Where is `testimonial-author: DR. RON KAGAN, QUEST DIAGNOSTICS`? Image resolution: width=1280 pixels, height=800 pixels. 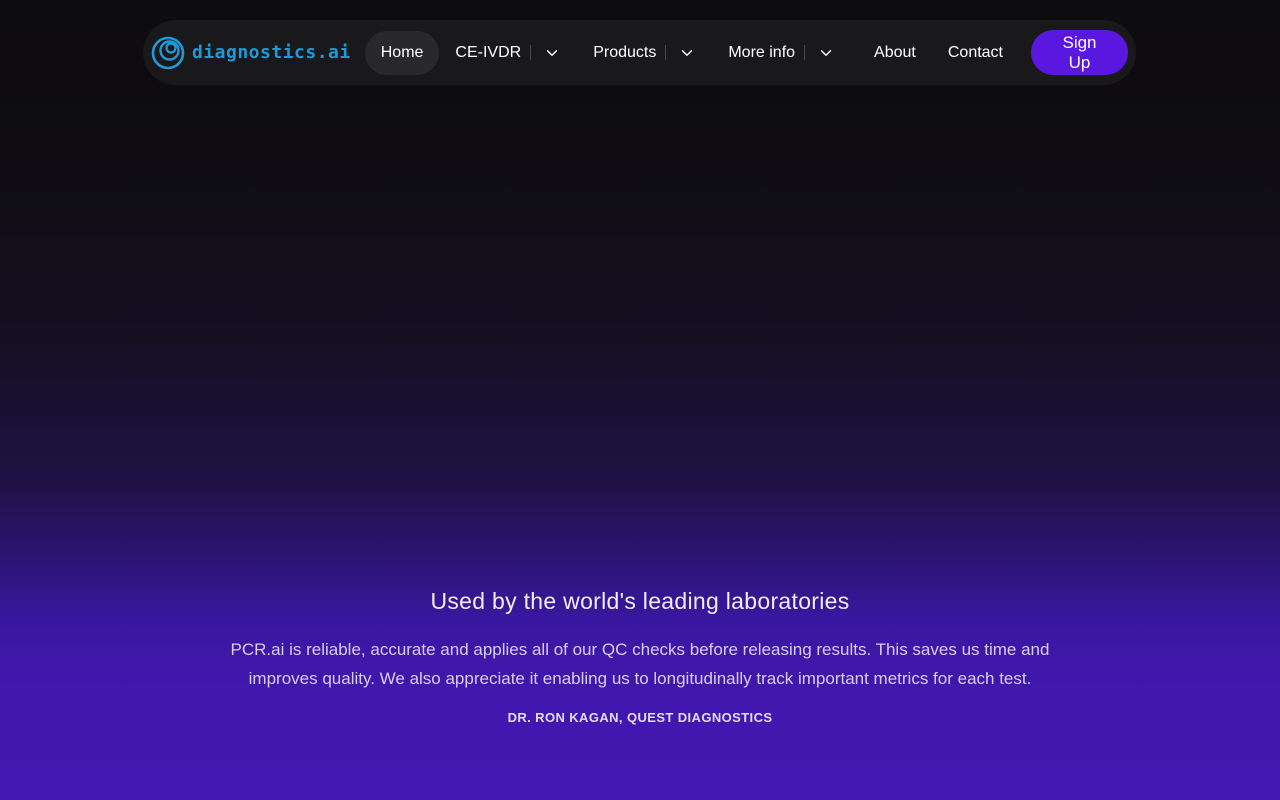
testimonial-author: DR. RON KAGAN, QUEST DIAGNOSTICS is located at coordinates (640, 717).